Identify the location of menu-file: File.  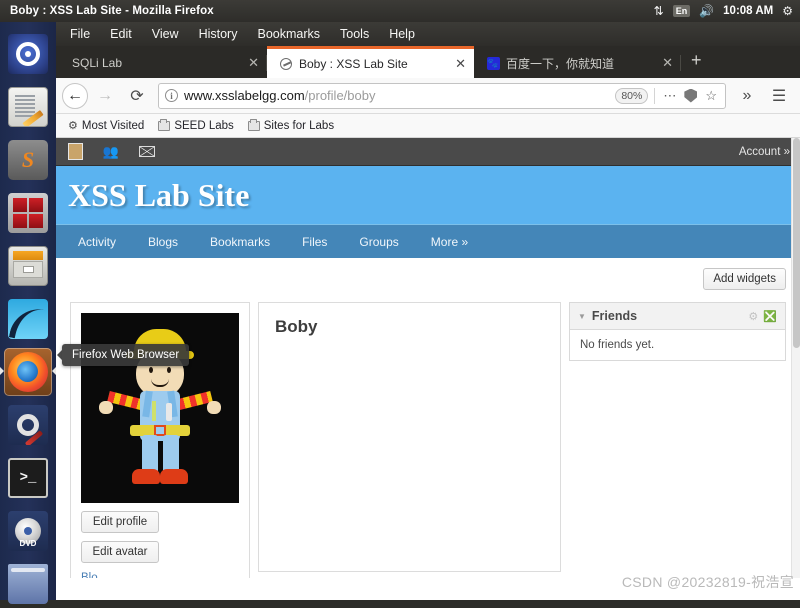
(80, 34).